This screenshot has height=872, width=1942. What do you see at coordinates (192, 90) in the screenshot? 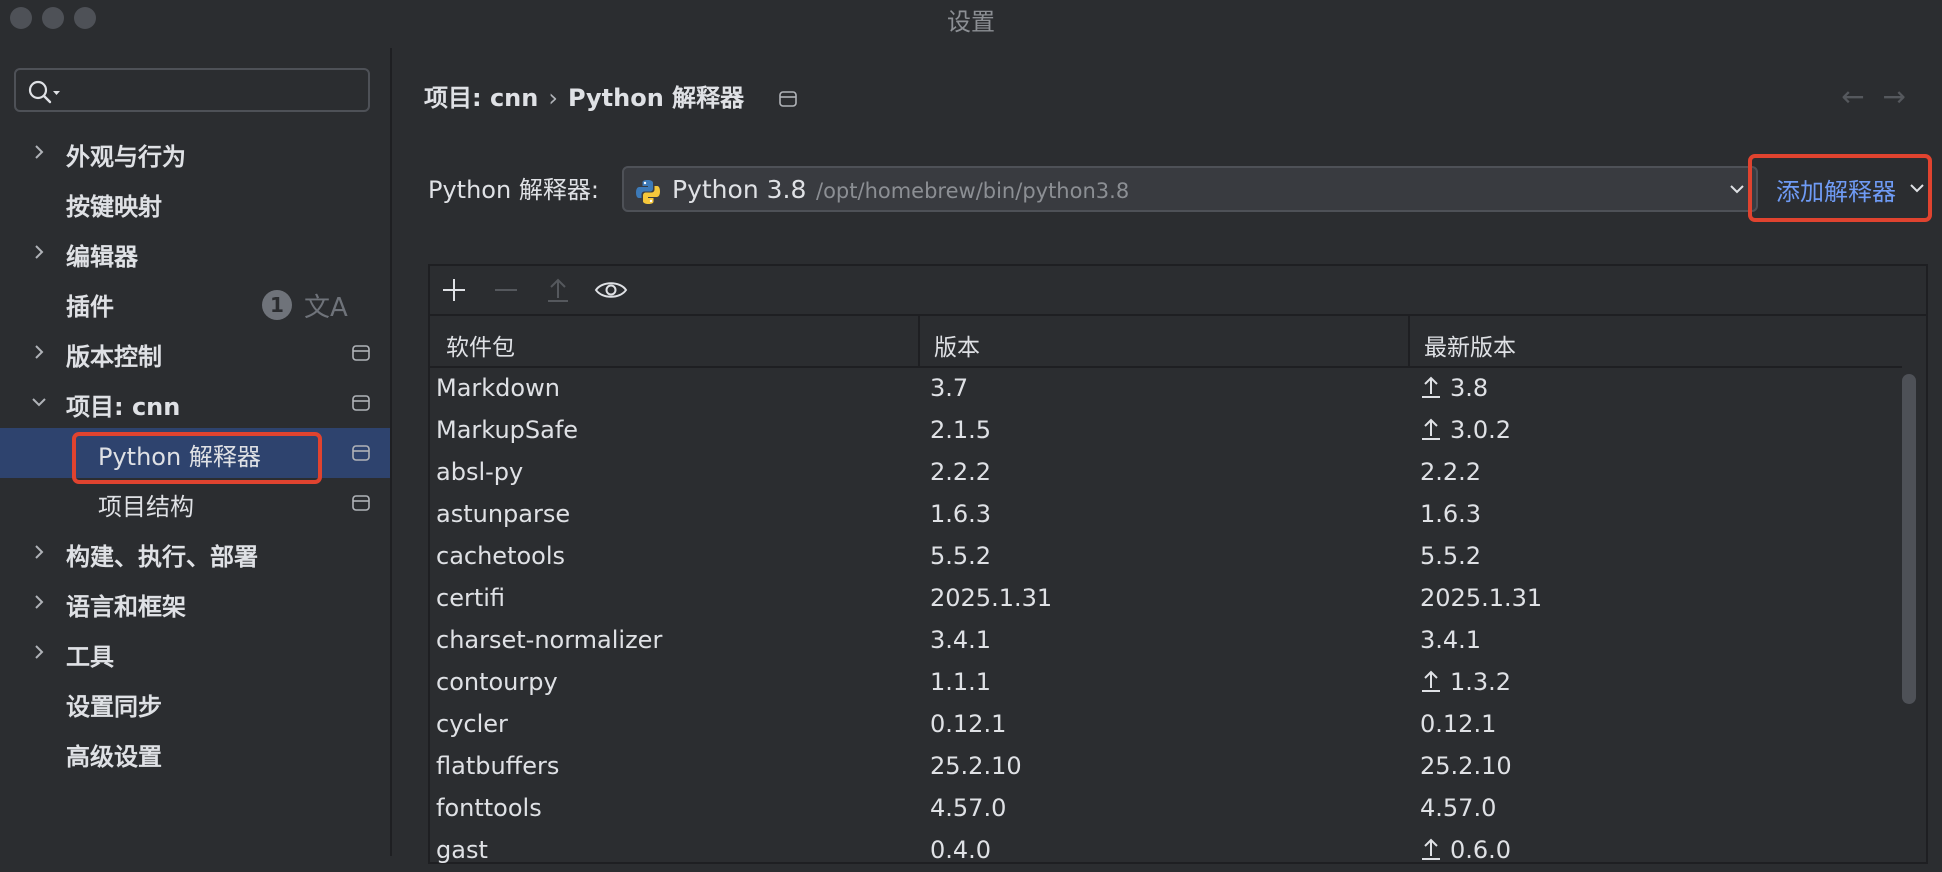
I see `search-input` at bounding box center [192, 90].